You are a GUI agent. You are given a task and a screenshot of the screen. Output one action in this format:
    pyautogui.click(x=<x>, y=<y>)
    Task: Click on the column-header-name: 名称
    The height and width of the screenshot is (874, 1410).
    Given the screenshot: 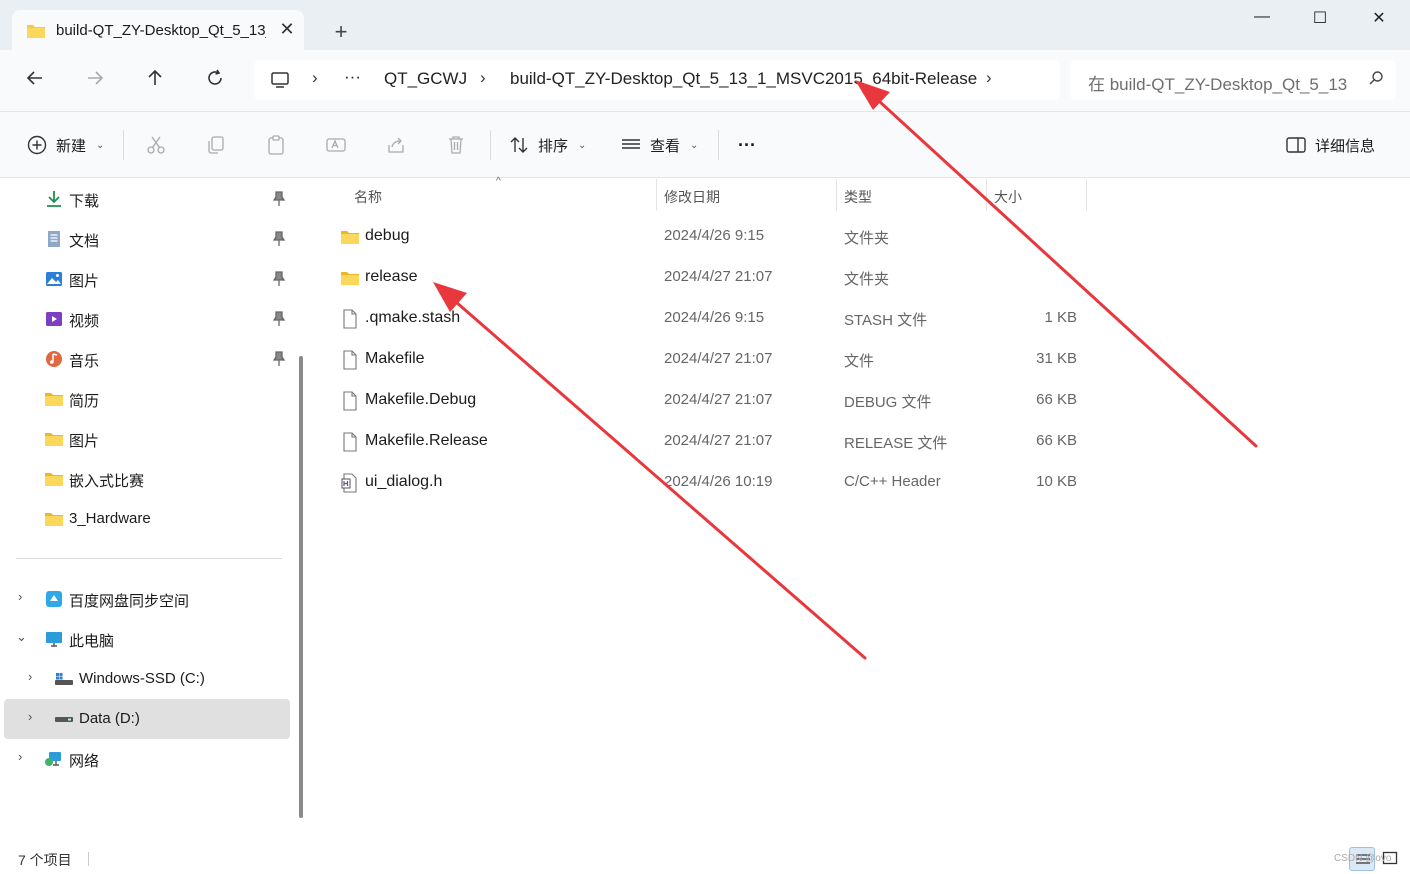 What is the action you would take?
    pyautogui.click(x=484, y=195)
    